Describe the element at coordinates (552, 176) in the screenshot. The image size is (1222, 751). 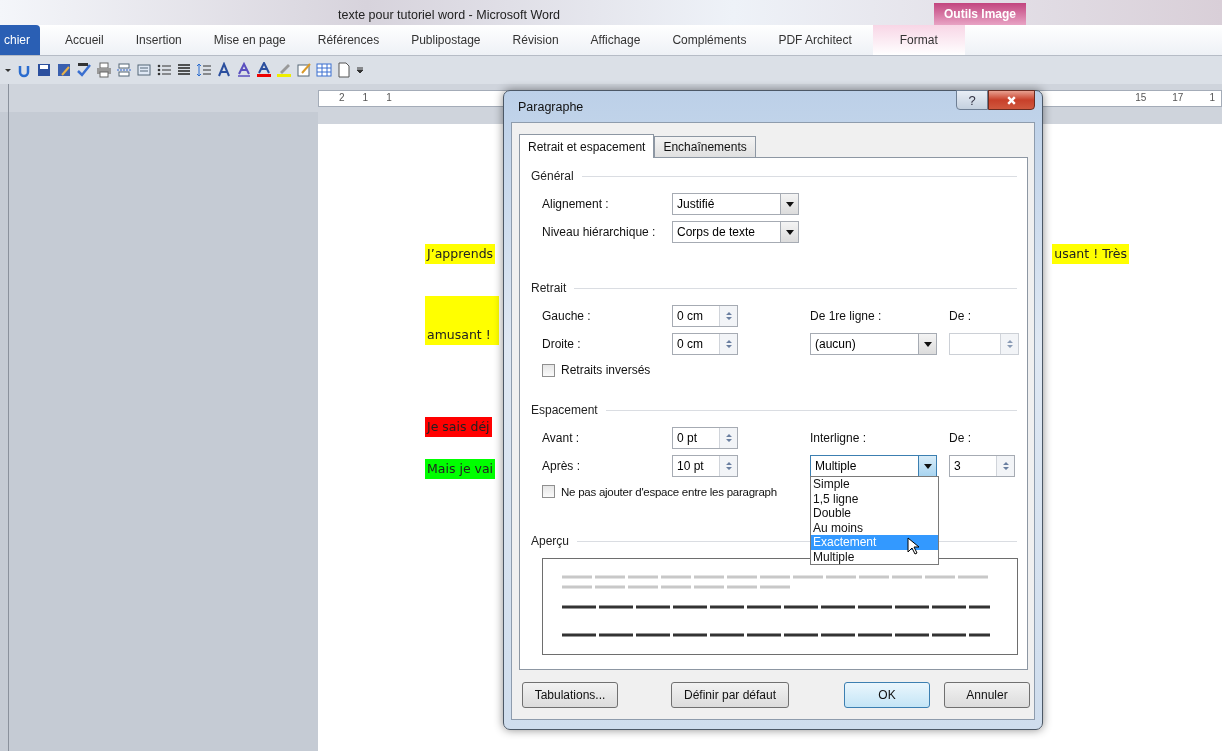
I see `section-heading: Général` at that location.